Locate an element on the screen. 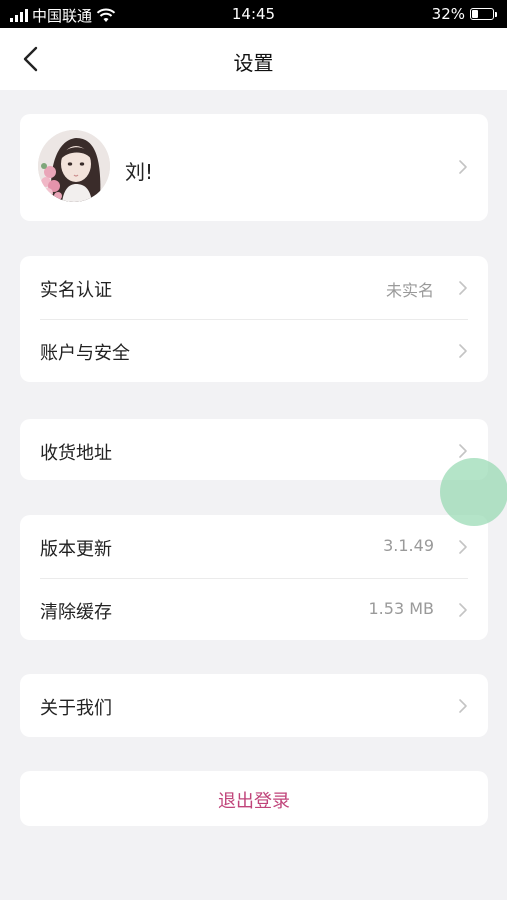 This screenshot has height=900, width=507. profile-card: 刘! is located at coordinates (254, 167).